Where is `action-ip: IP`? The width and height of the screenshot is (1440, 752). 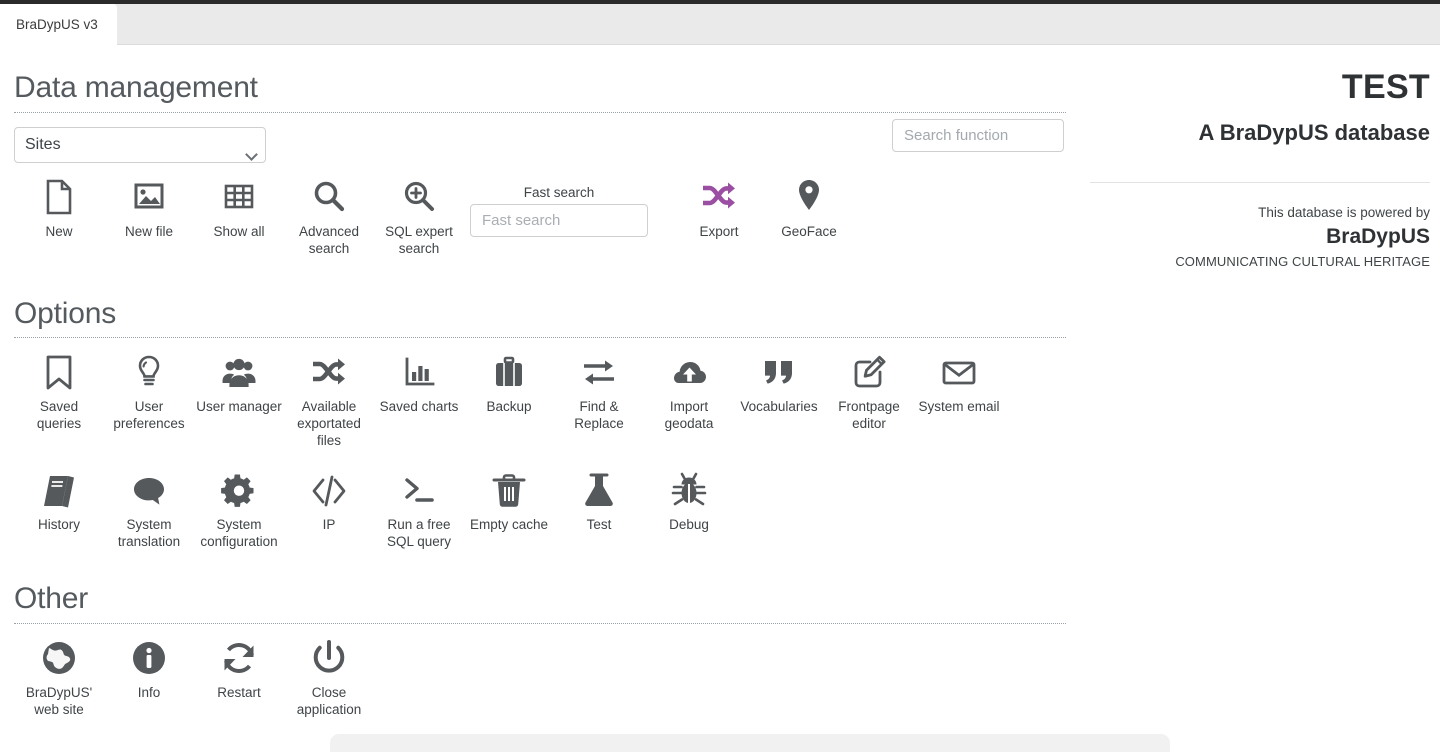 action-ip: IP is located at coordinates (329, 500).